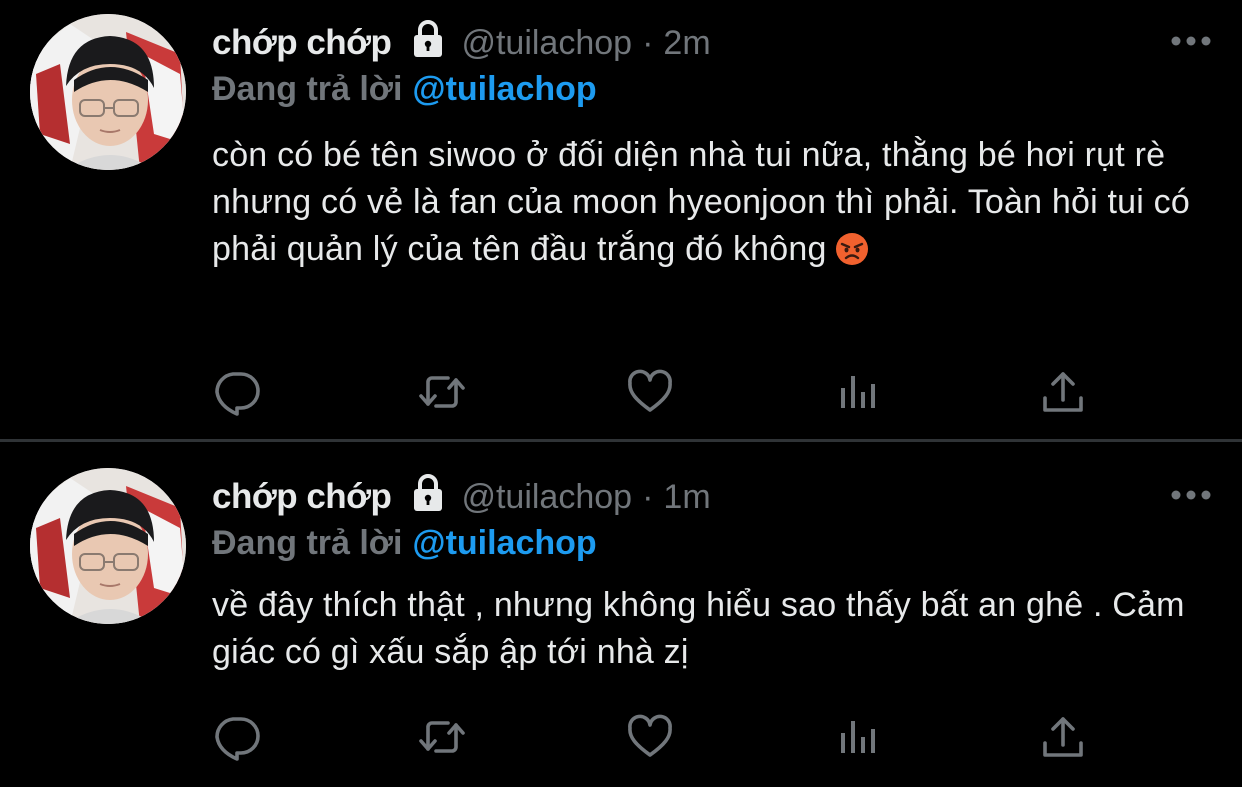  I want to click on tweet-header: chớp chớp @tuilachop · 2m, so click(461, 43).